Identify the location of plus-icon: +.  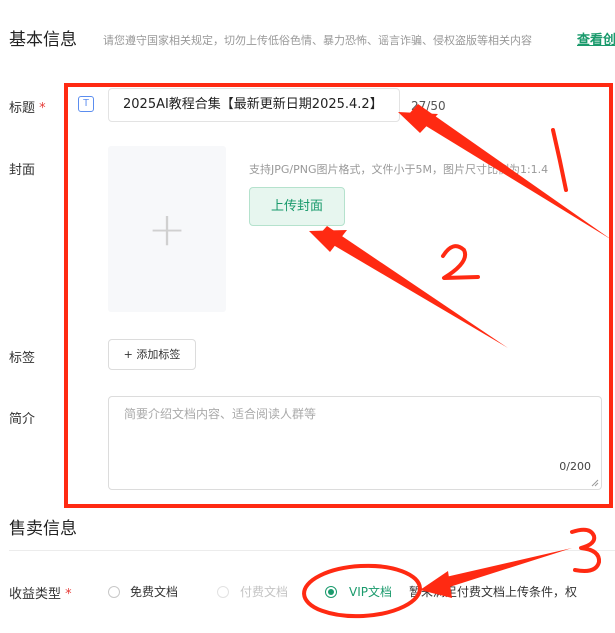
(167, 229).